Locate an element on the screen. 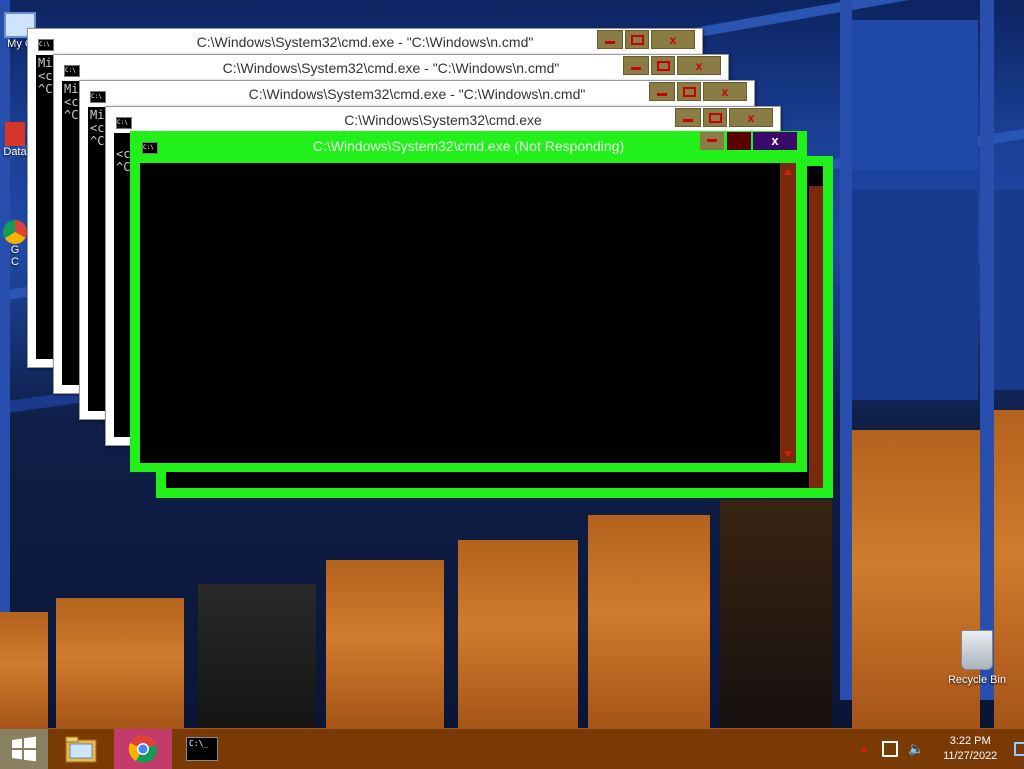  scroll-up-arrow-icon is located at coordinates (788, 172).